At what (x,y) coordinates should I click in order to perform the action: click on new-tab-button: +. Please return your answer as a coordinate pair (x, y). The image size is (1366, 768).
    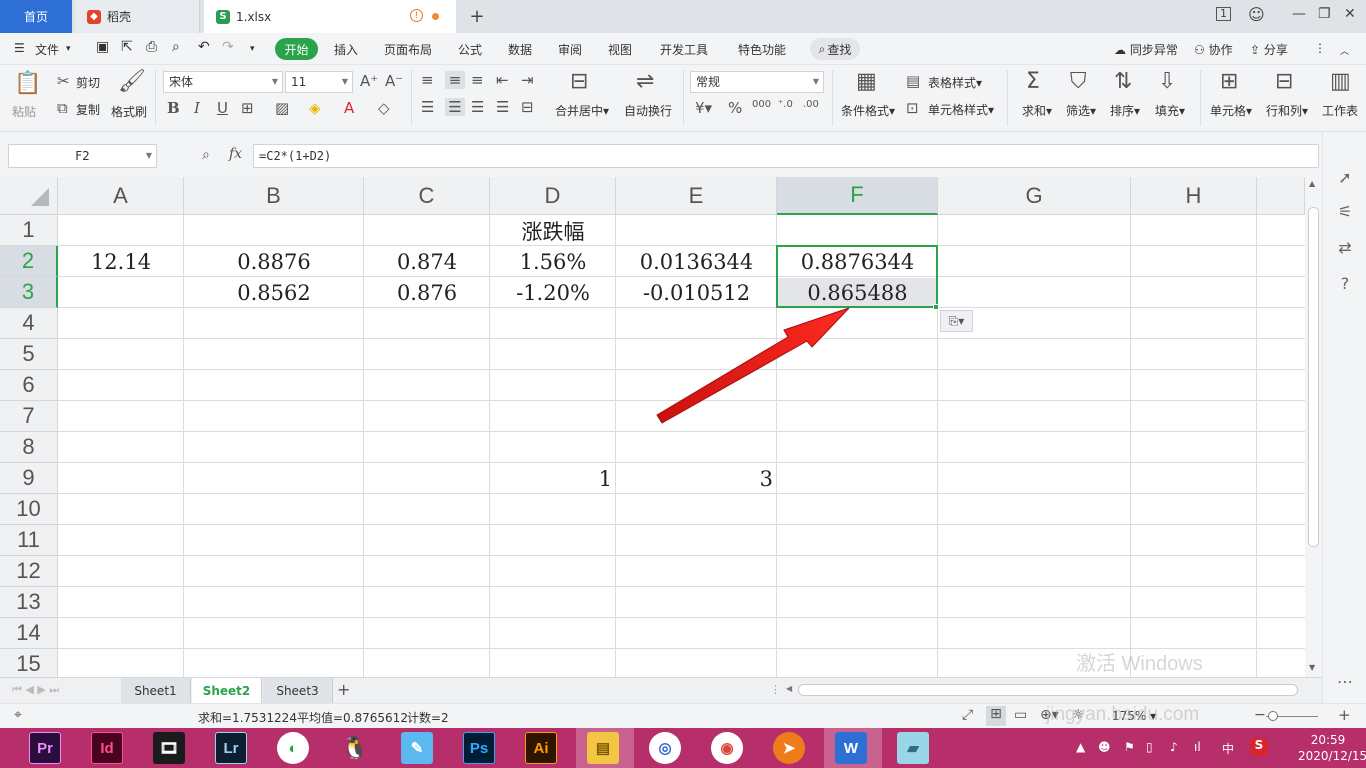
    Looking at the image, I should click on (477, 16).